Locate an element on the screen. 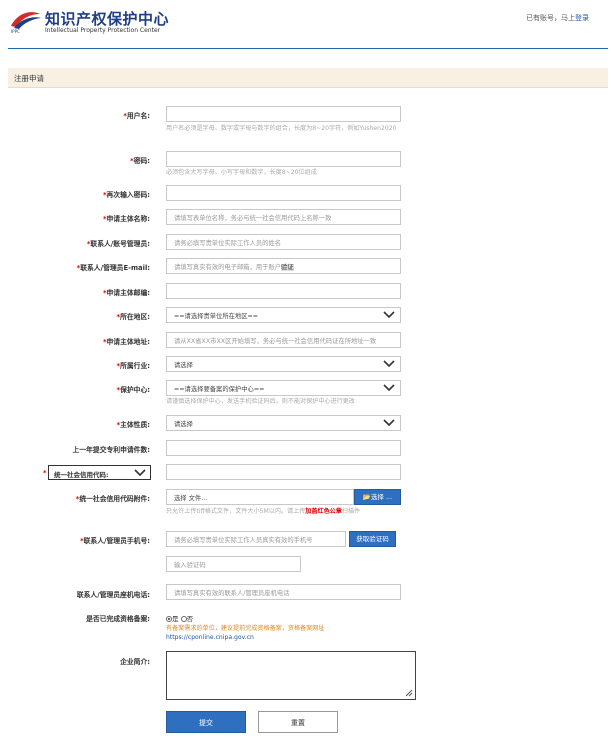 The height and width of the screenshot is (744, 611). get-code-button: 获取验证码 is located at coordinates (372, 539).